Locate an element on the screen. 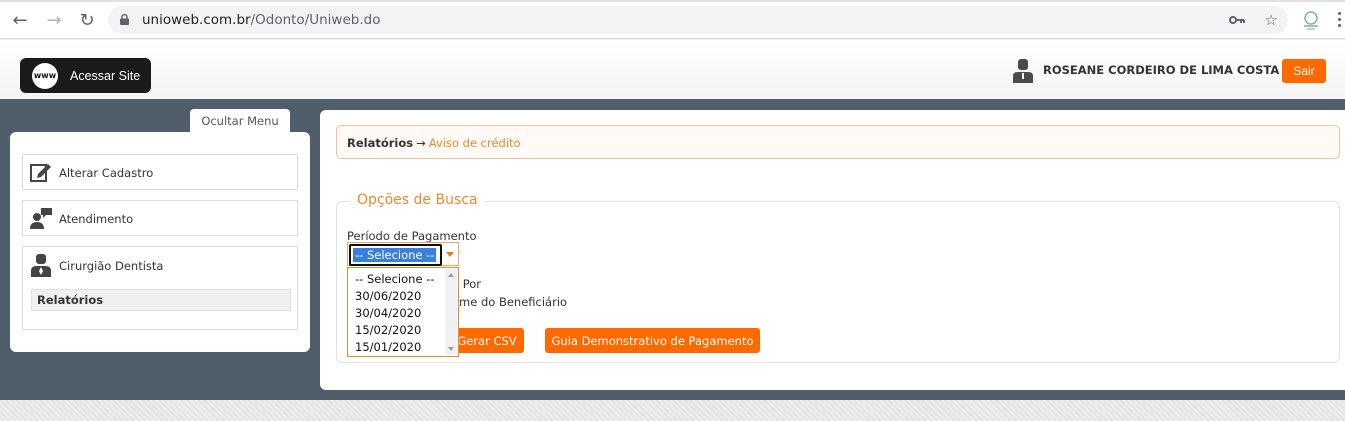 Image resolution: width=1345 pixels, height=421 pixels. search-options-legend: Opções de Busca is located at coordinates (417, 200).